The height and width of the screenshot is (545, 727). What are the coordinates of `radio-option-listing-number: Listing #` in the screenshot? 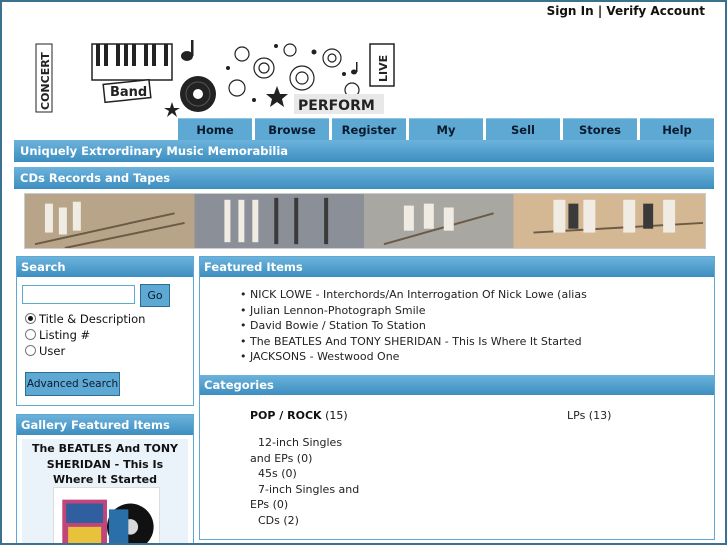 It's located at (57, 334).